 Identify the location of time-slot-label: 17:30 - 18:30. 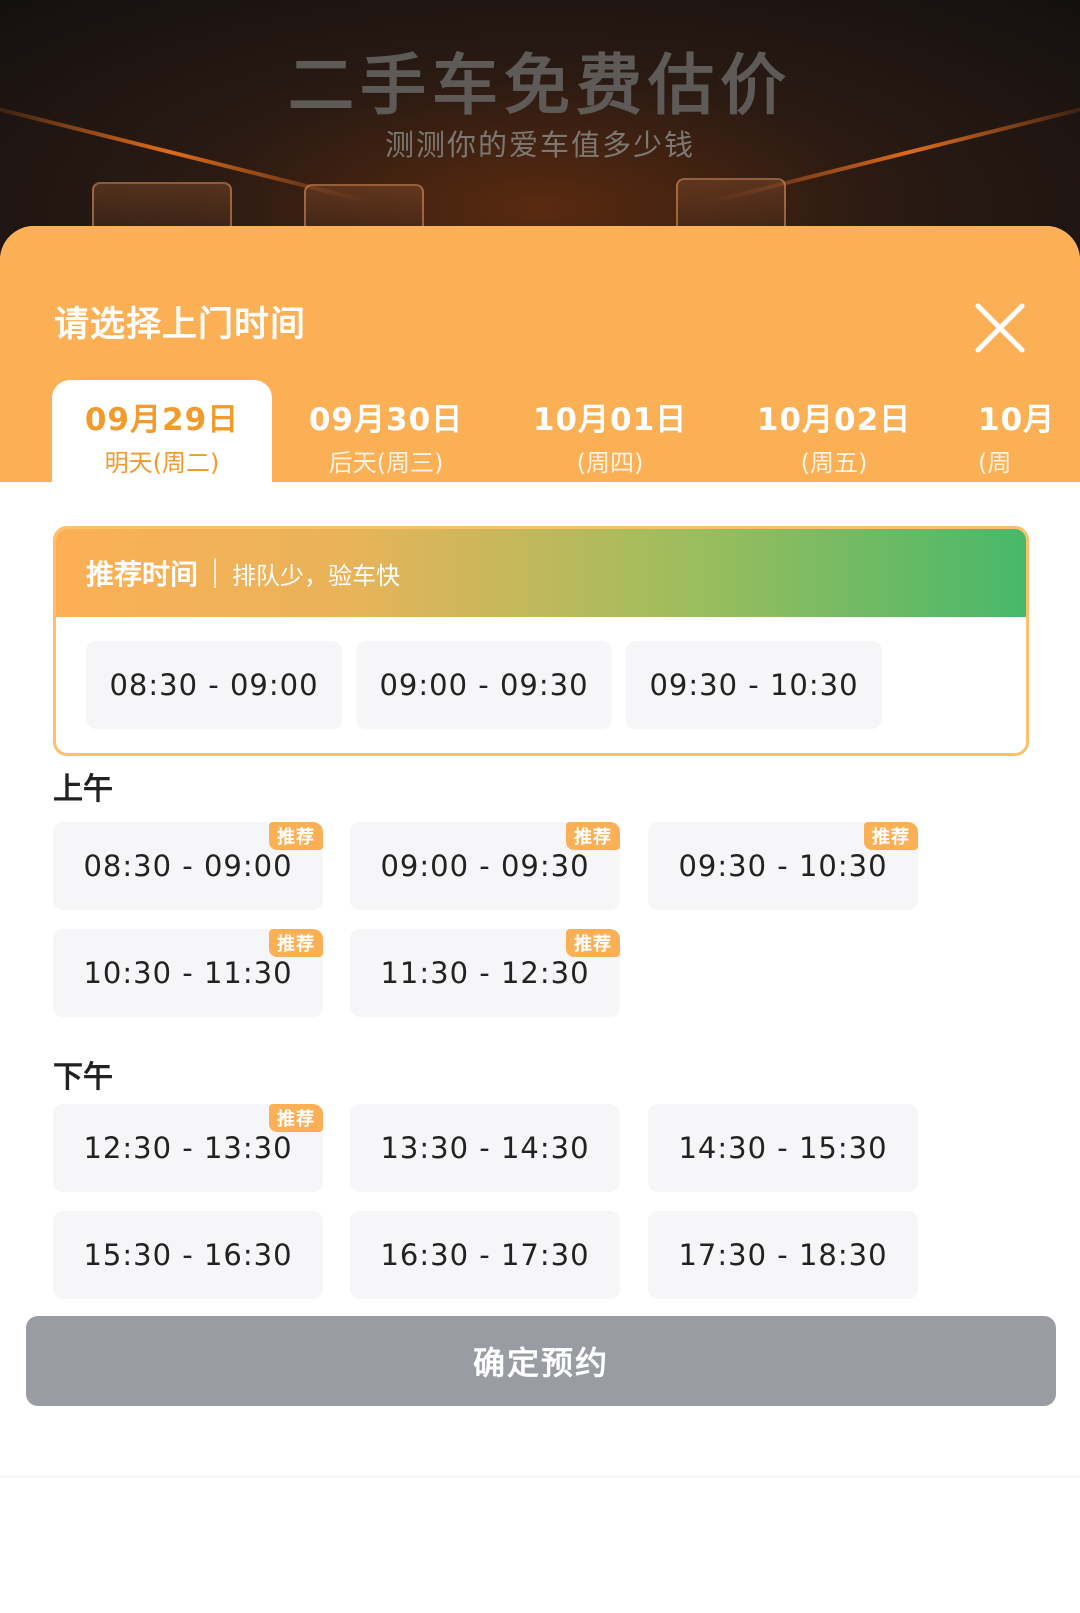
(783, 1255).